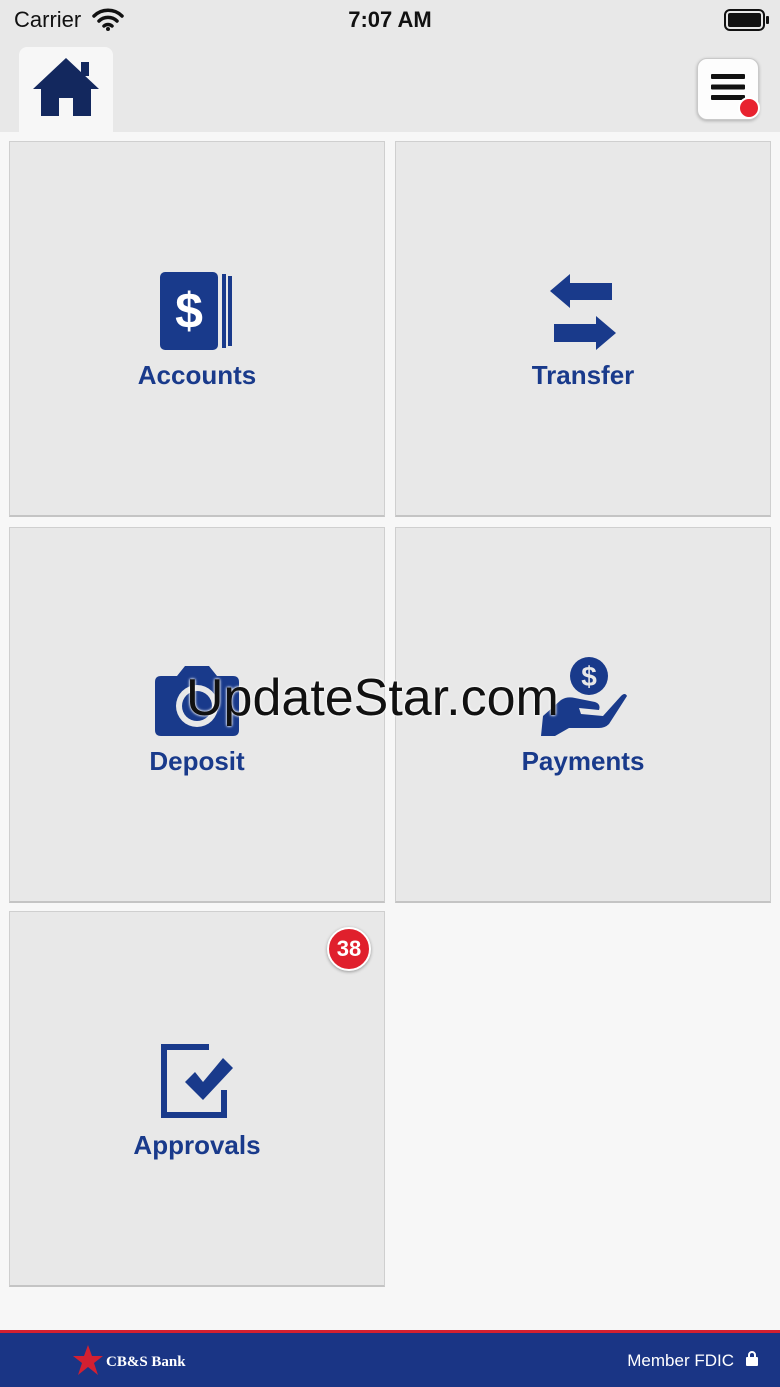  Describe the element at coordinates (372, 698) in the screenshot. I see `watermark-text: UpdateStar.com` at that location.